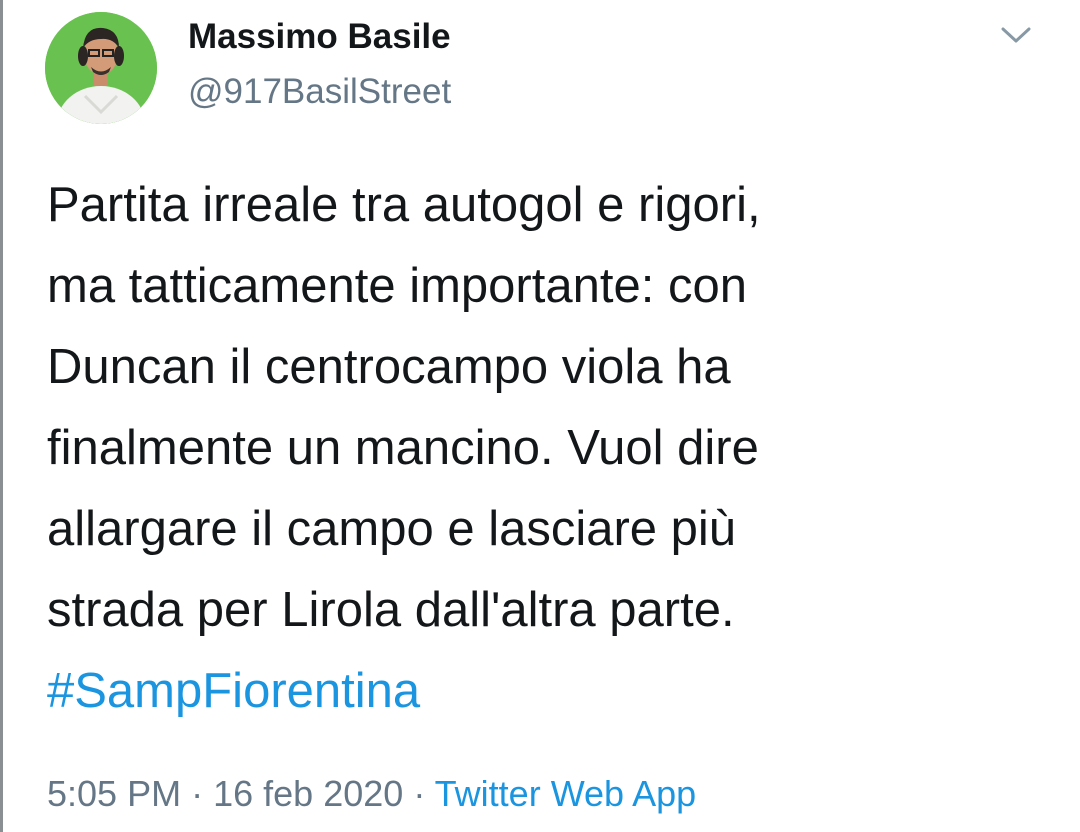 The height and width of the screenshot is (832, 1080). Describe the element at coordinates (319, 37) in the screenshot. I see `display-name: Massimo Basile` at that location.